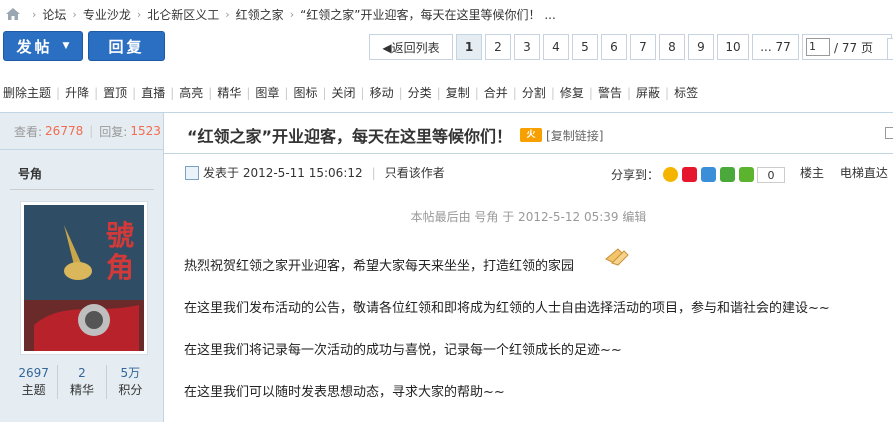 This screenshot has width=893, height=422. I want to click on mod-action-warn: 警告, so click(610, 92).